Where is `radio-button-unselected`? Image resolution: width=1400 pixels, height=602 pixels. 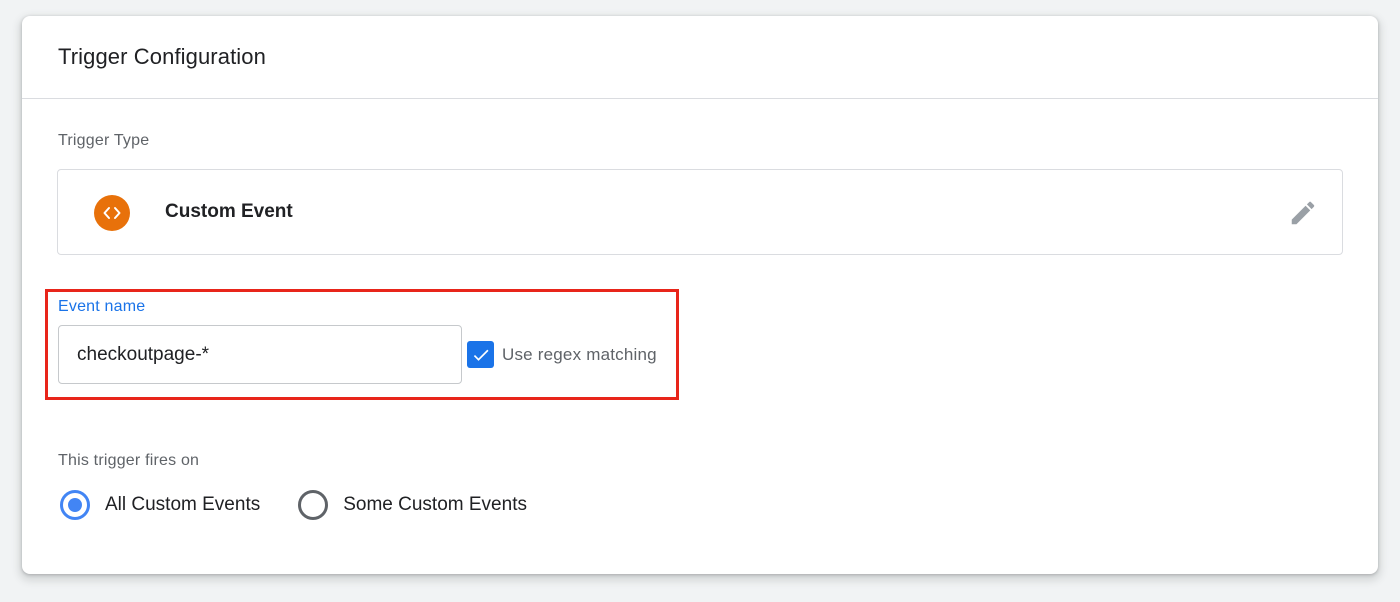 radio-button-unselected is located at coordinates (313, 505).